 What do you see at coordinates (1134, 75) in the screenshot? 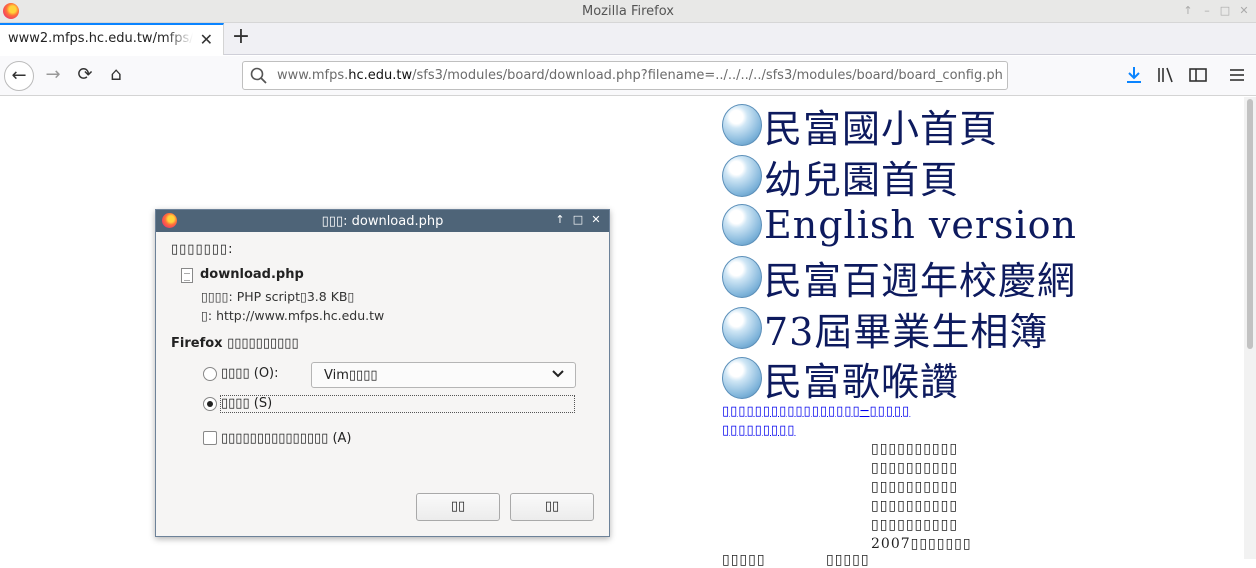
I see `download-icon` at bounding box center [1134, 75].